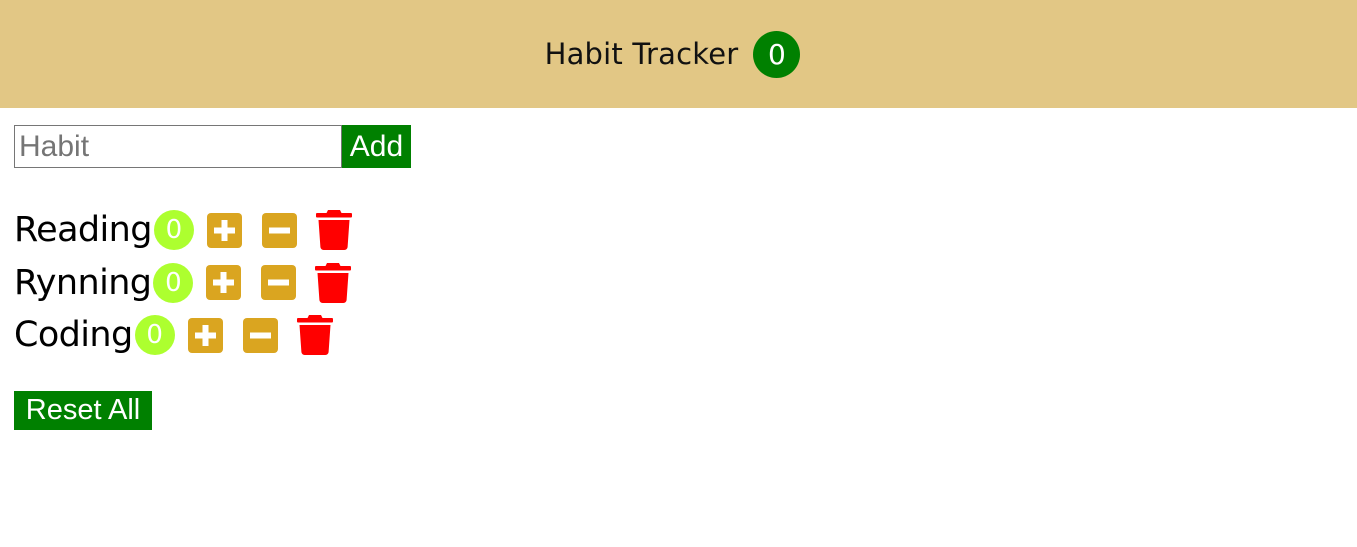 This screenshot has width=1357, height=547. I want to click on habit-row: Coding 0, so click(183, 335).